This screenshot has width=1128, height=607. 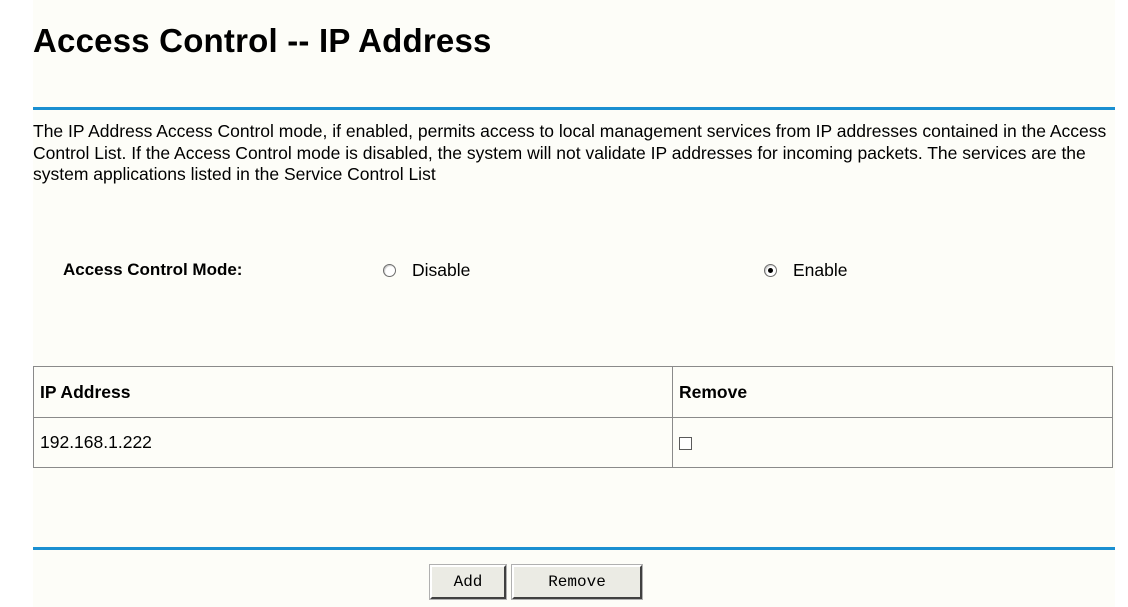 I want to click on radio-enable: Enable, so click(x=806, y=270).